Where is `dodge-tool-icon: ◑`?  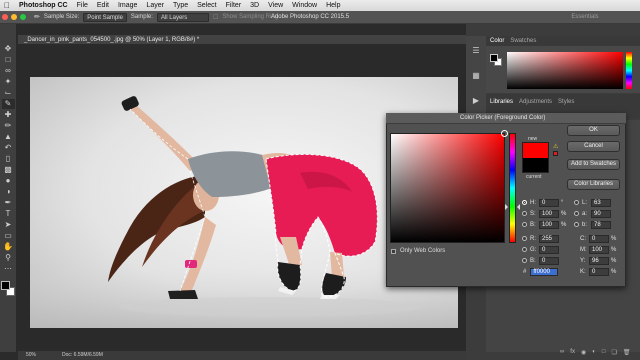
dodge-tool-icon: ◑ is located at coordinates (8, 192).